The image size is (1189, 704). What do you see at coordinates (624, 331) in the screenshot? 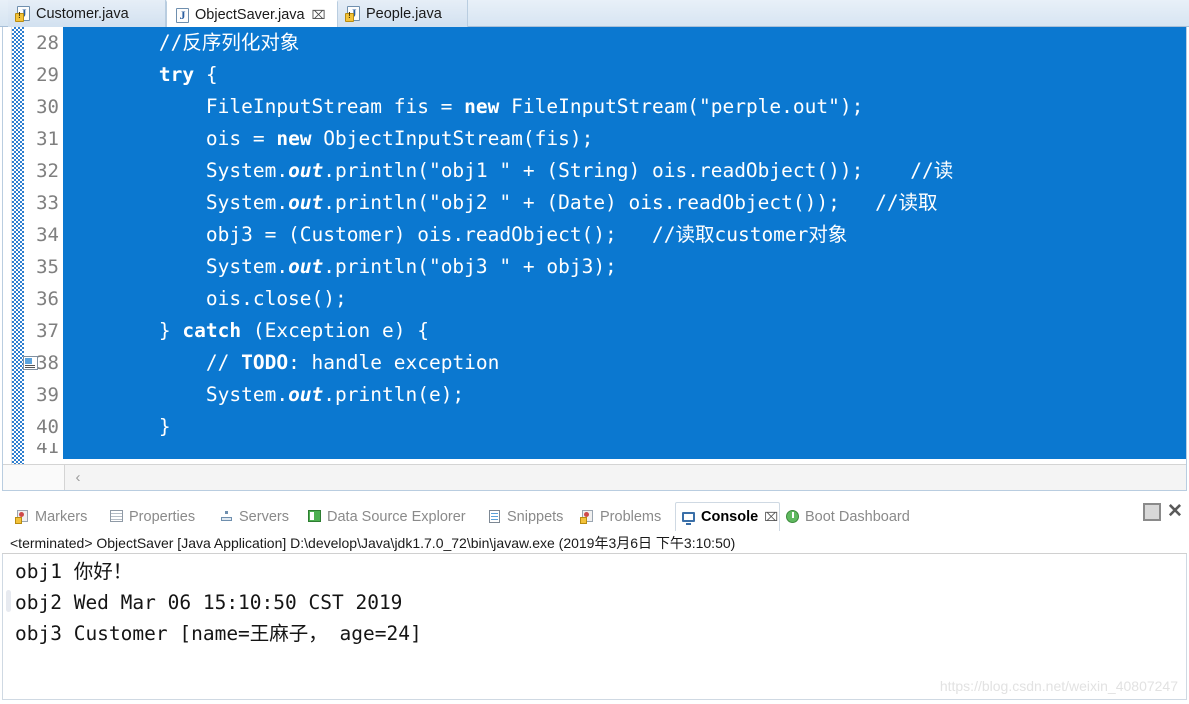
I see `code-line: } catch (Exception e) {` at bounding box center [624, 331].